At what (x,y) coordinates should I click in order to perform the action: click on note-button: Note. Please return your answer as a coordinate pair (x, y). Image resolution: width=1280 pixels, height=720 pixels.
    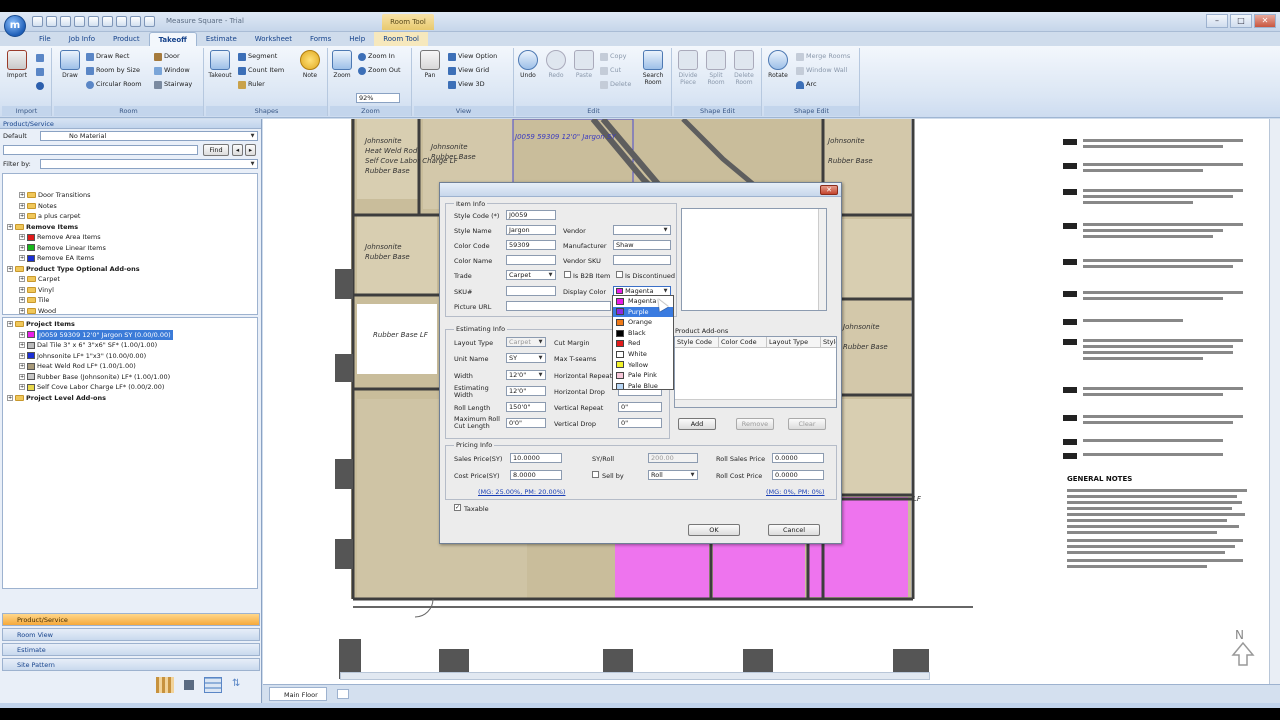
    Looking at the image, I should click on (310, 64).